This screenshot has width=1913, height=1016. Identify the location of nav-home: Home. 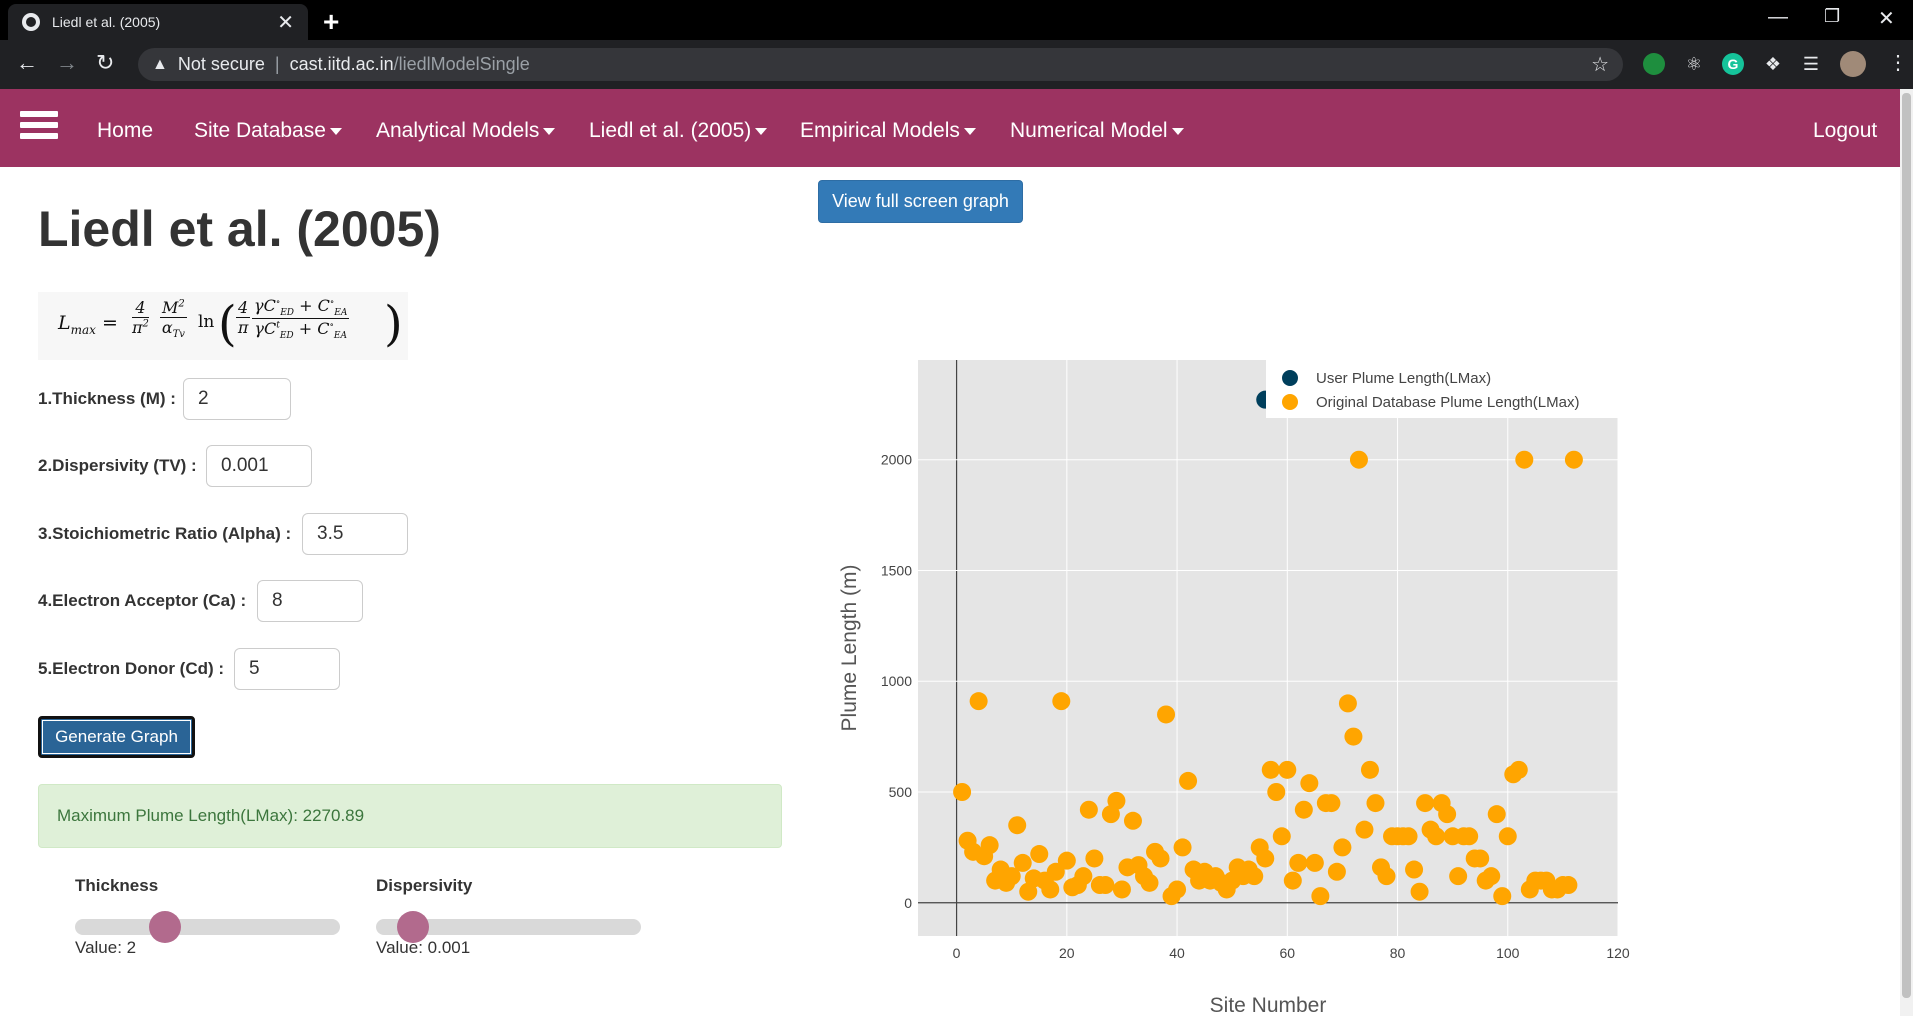
(125, 131).